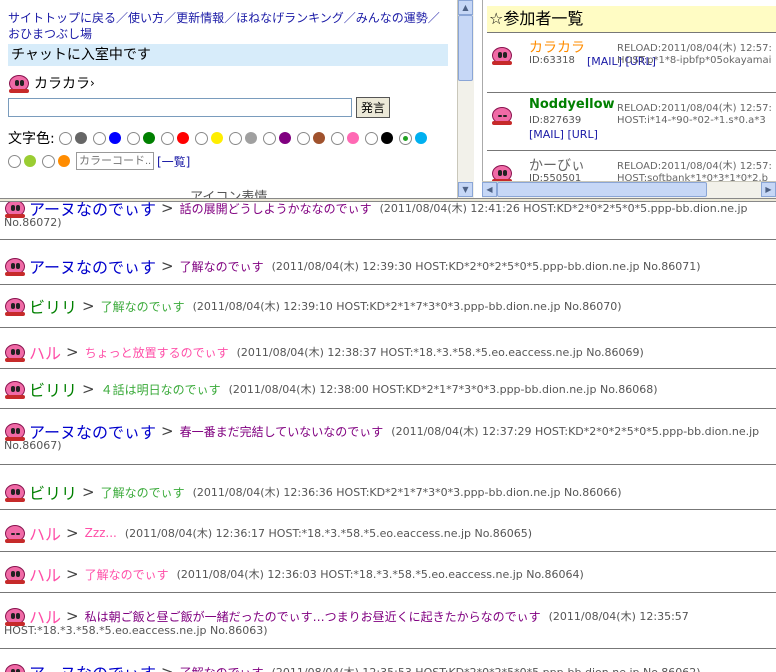  I want to click on color-list-link: [一覧], so click(173, 161).